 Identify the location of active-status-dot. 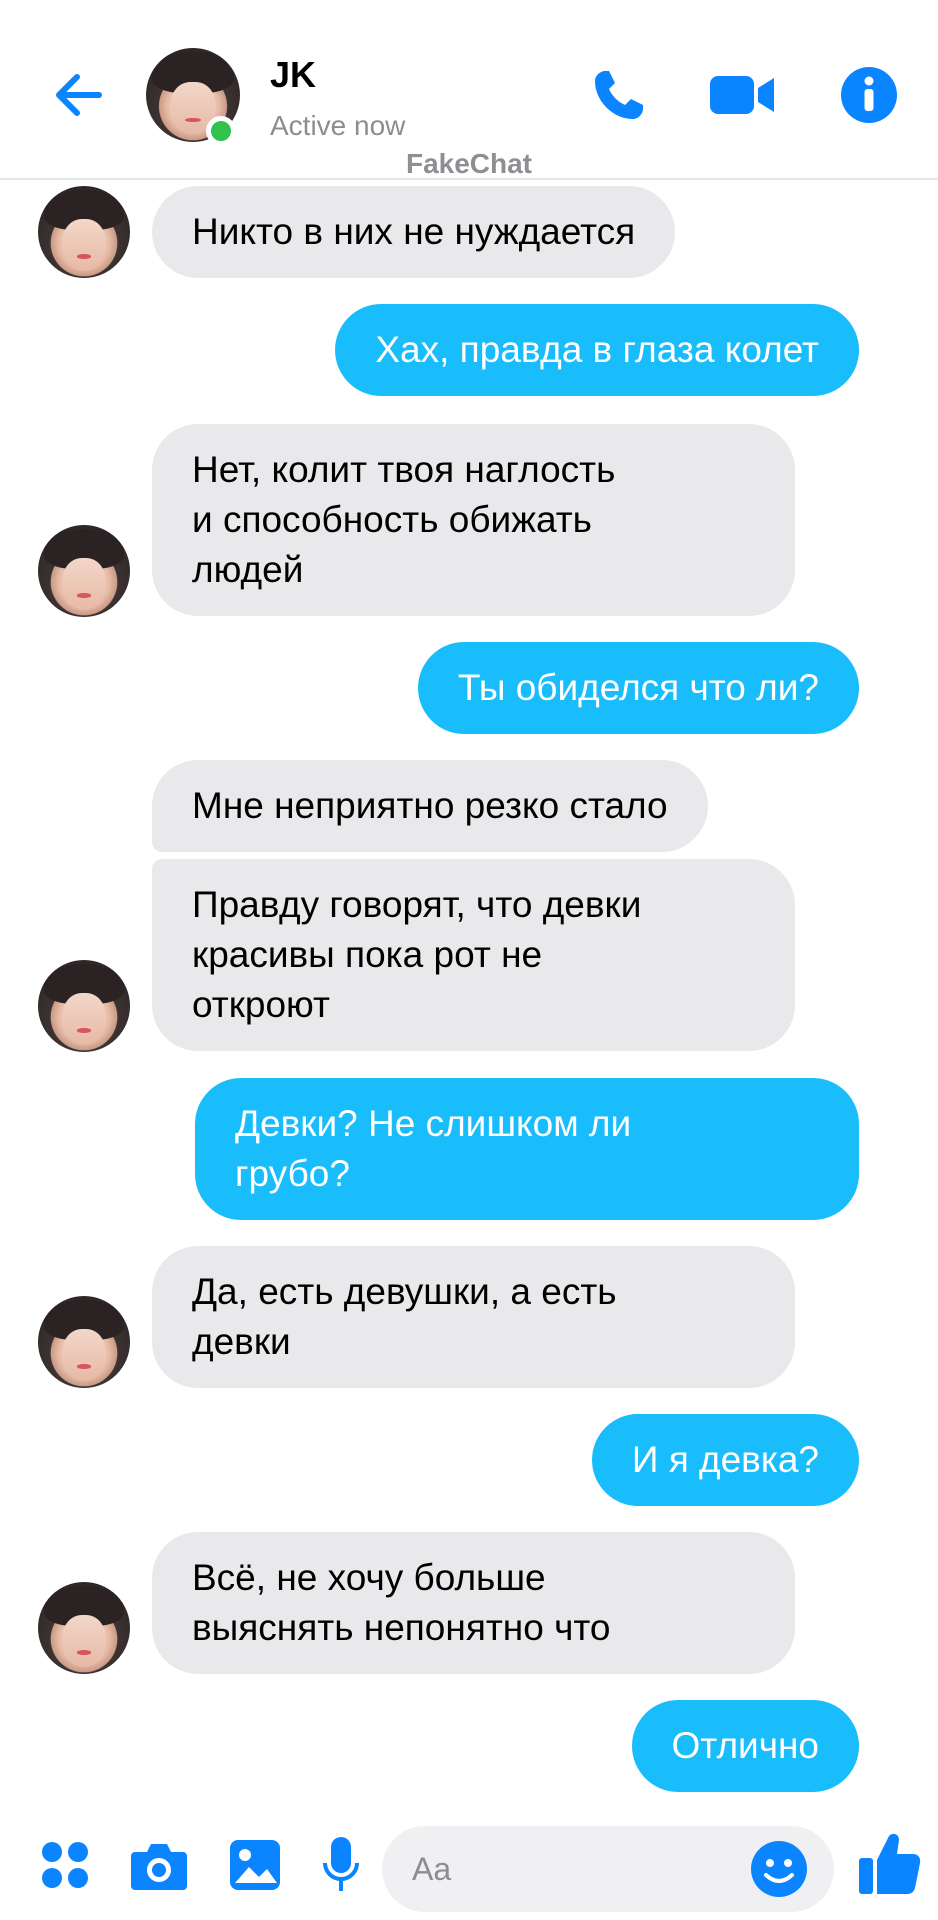
(221, 131).